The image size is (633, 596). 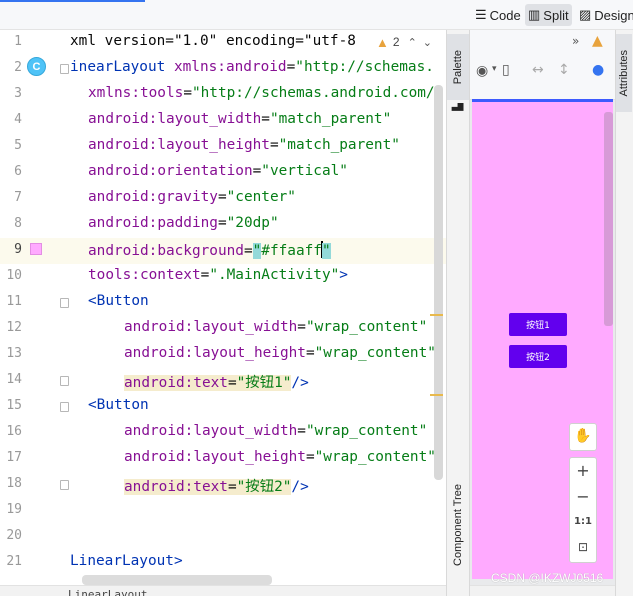 What do you see at coordinates (498, 15) in the screenshot?
I see `code-mode-button: ☰ Code` at bounding box center [498, 15].